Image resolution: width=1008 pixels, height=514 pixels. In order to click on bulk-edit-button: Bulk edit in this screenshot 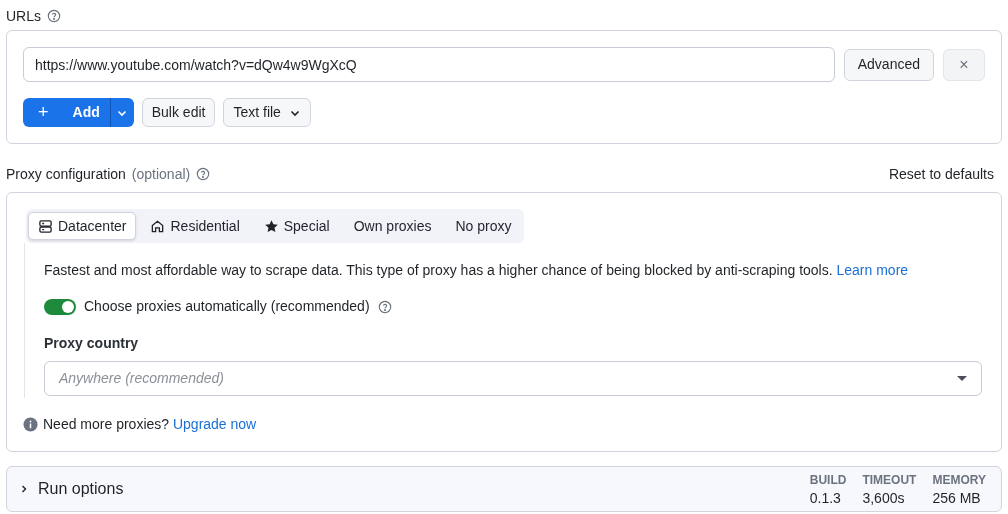, I will do `click(178, 112)`.